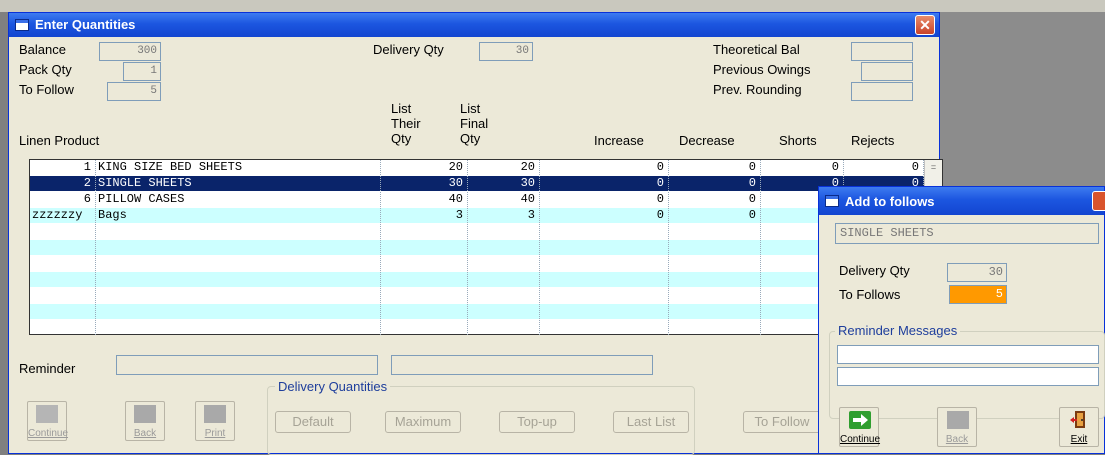  What do you see at coordinates (130, 51) in the screenshot?
I see `balance-field: 300` at bounding box center [130, 51].